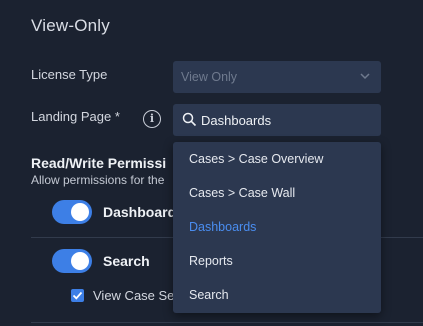 The image size is (423, 326). What do you see at coordinates (277, 77) in the screenshot?
I see `license-type-select: View Only` at bounding box center [277, 77].